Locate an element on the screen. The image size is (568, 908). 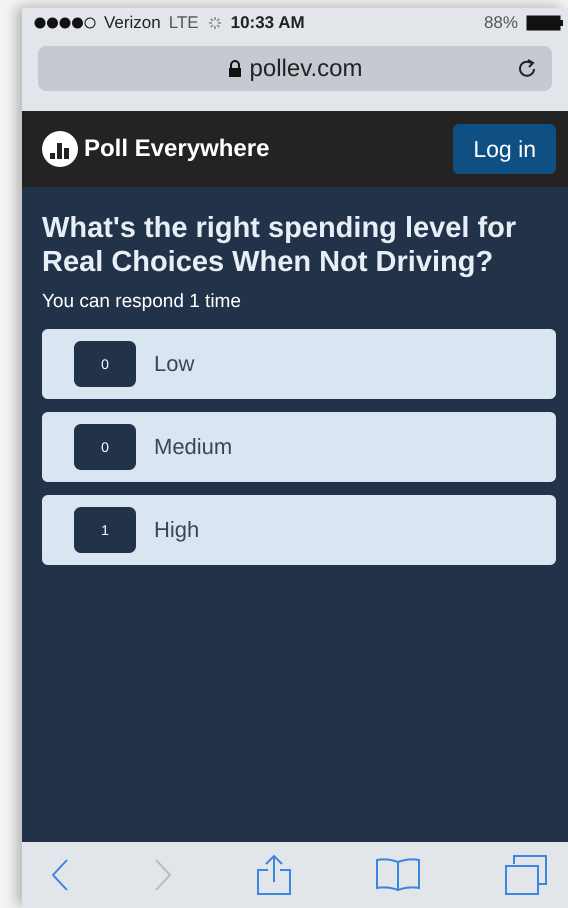
forward-icon is located at coordinates (163, 875).